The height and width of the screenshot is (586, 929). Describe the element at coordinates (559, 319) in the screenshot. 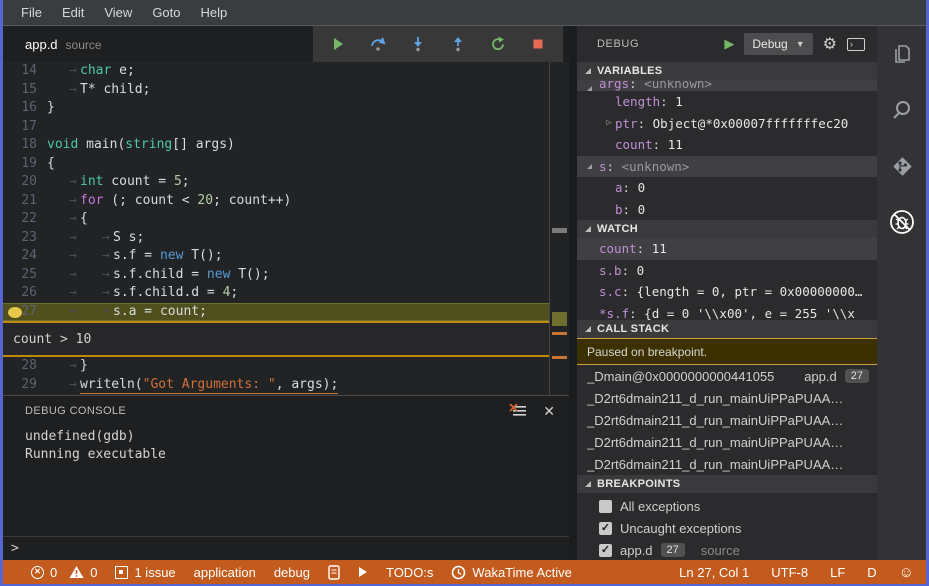

I see `overview-current-line-mark` at that location.